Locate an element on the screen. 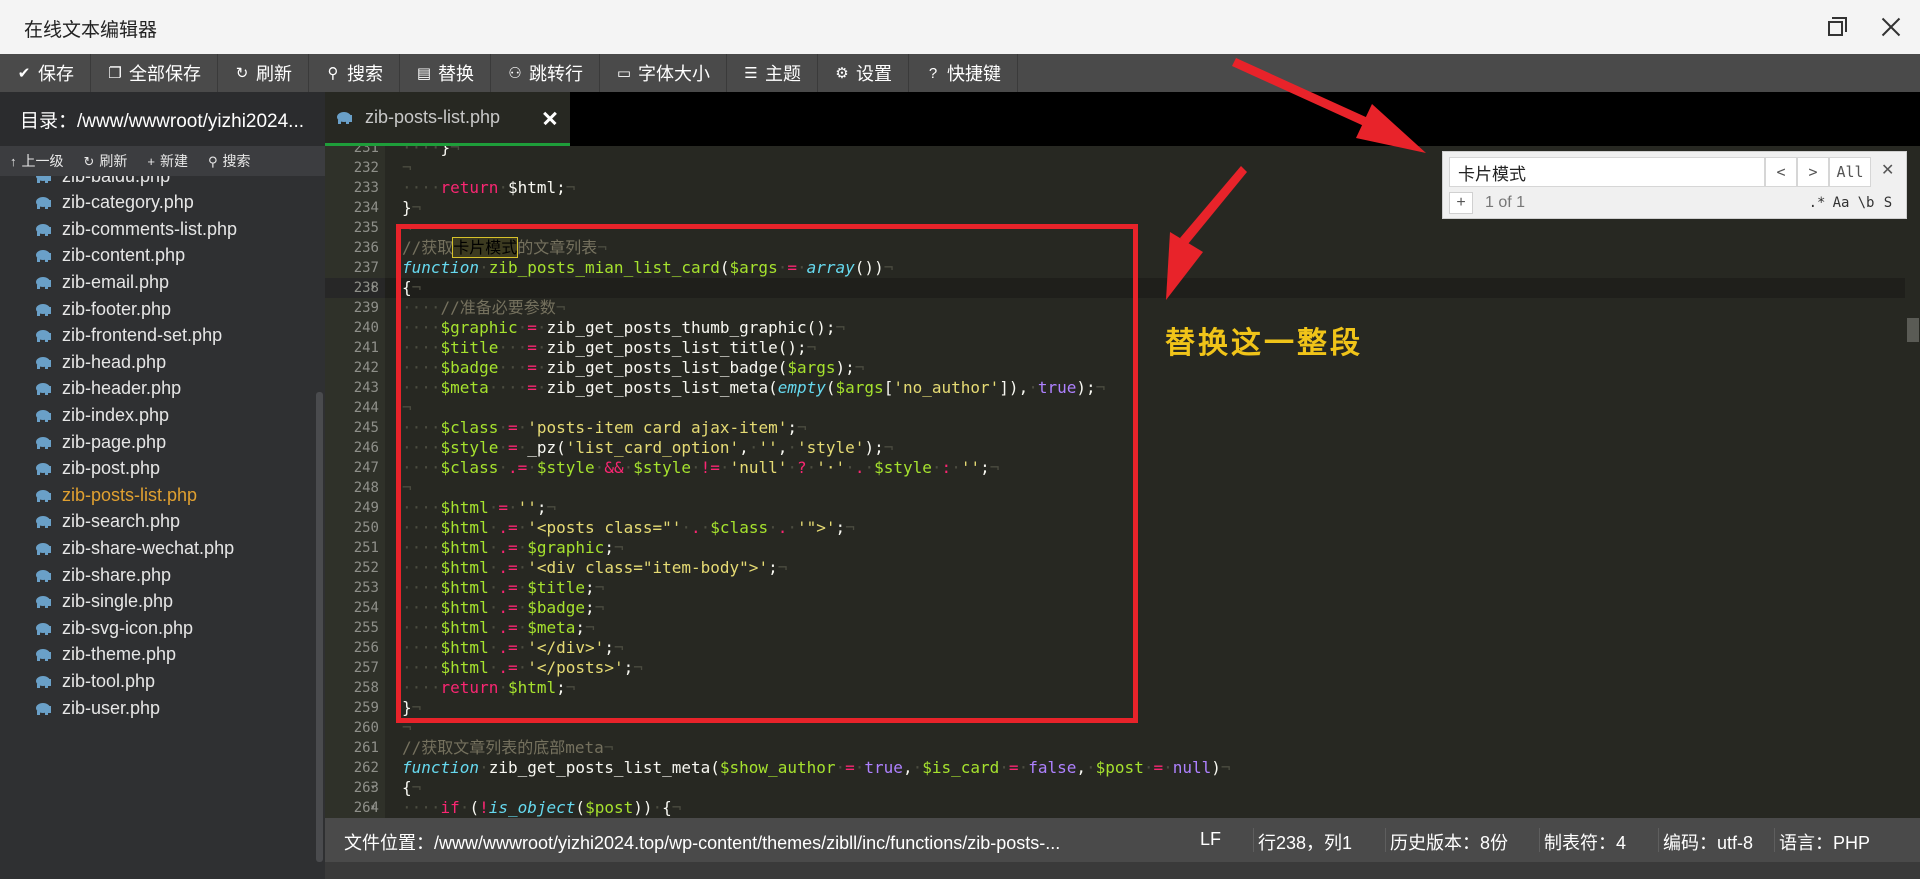  find-all-button: All is located at coordinates (1850, 172).